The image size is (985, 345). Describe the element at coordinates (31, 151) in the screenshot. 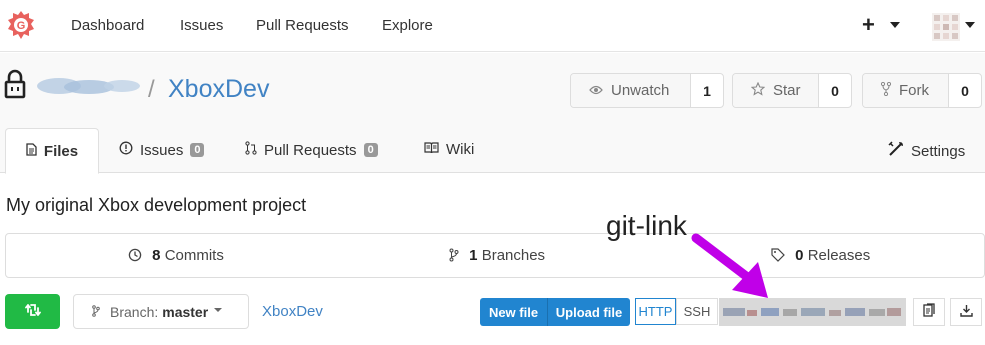

I see `file-icon` at that location.